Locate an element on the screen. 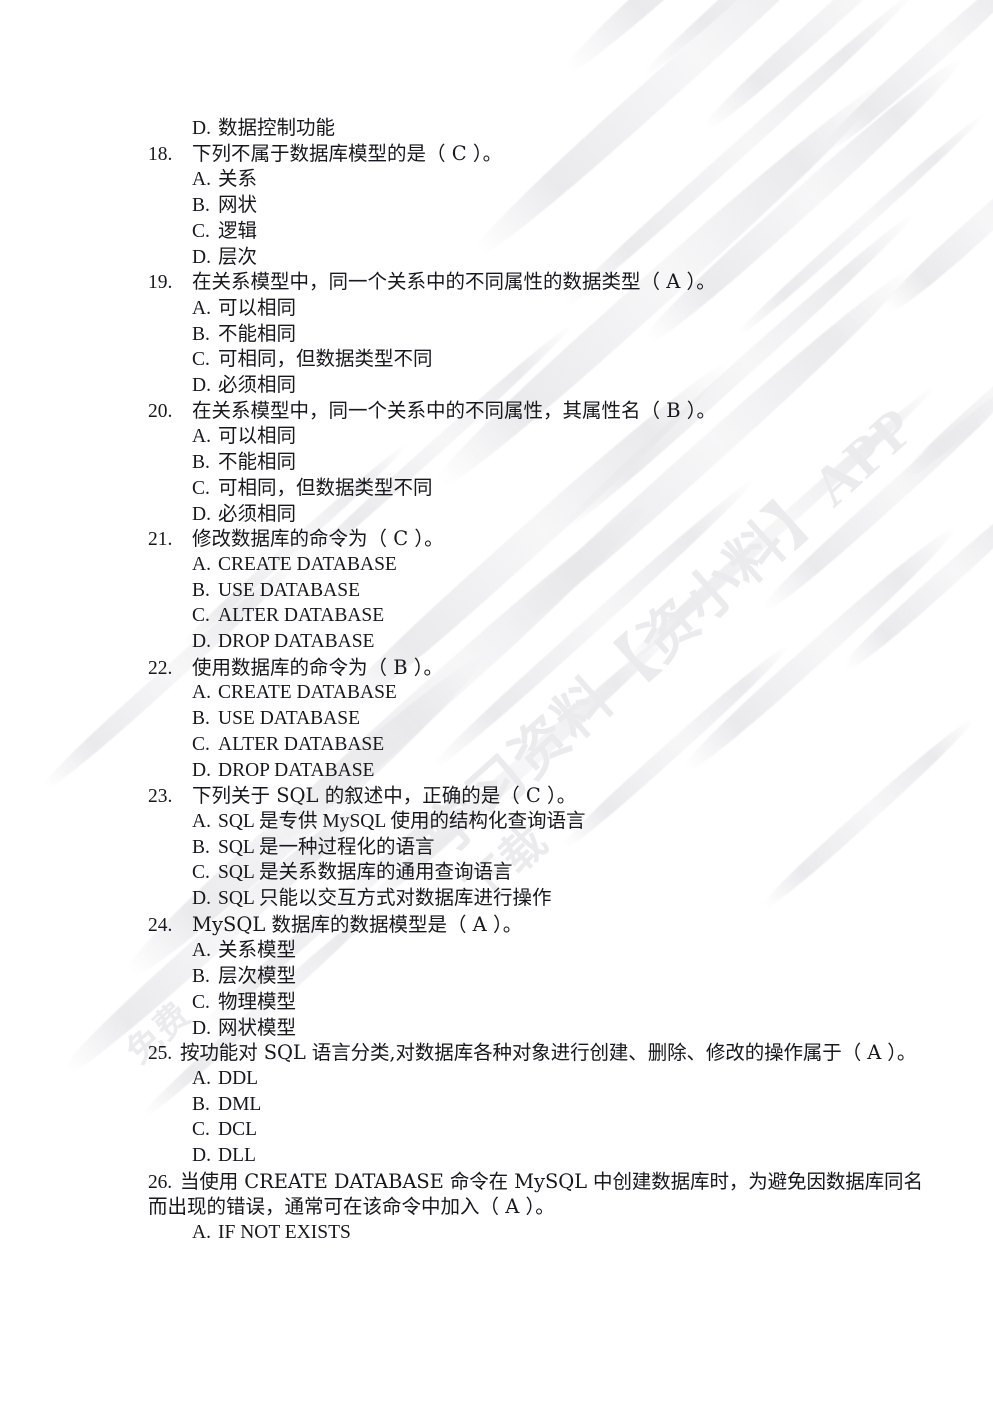  question-0-option-3: D. 层次 is located at coordinates (225, 256).